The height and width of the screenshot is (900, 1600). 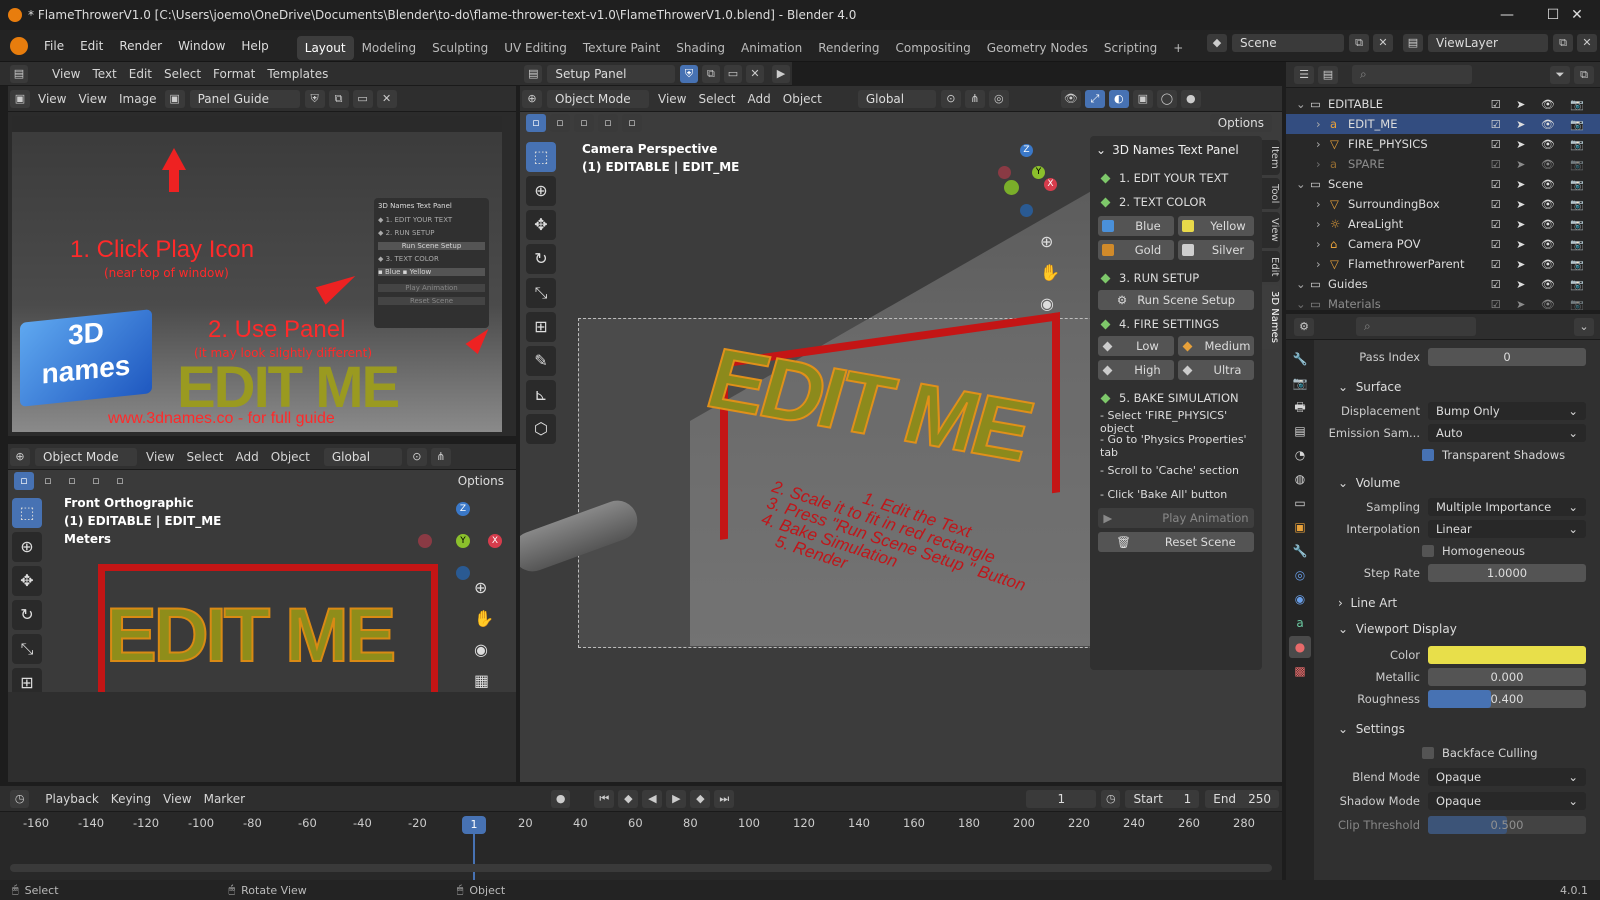 What do you see at coordinates (1176, 542) in the screenshot?
I see `reset-scene-button: 🗑 Reset Scene` at bounding box center [1176, 542].